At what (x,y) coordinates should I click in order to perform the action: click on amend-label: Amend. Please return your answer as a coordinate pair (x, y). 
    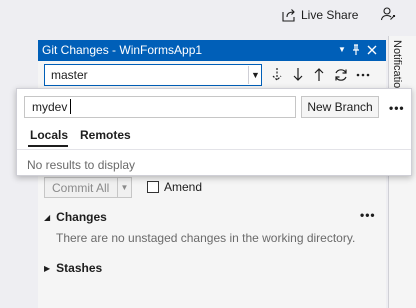
    Looking at the image, I should click on (183, 187).